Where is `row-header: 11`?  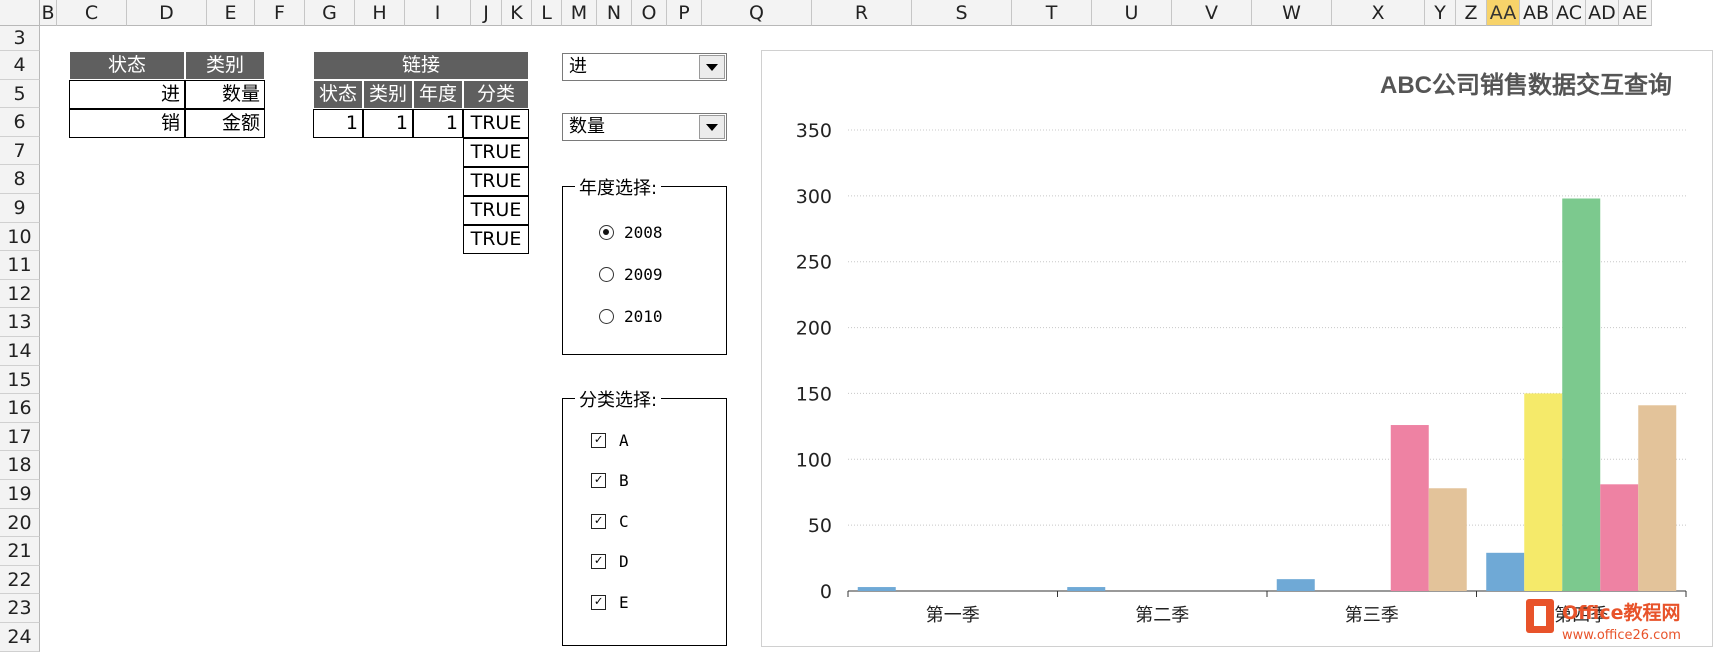
row-header: 11 is located at coordinates (20, 265).